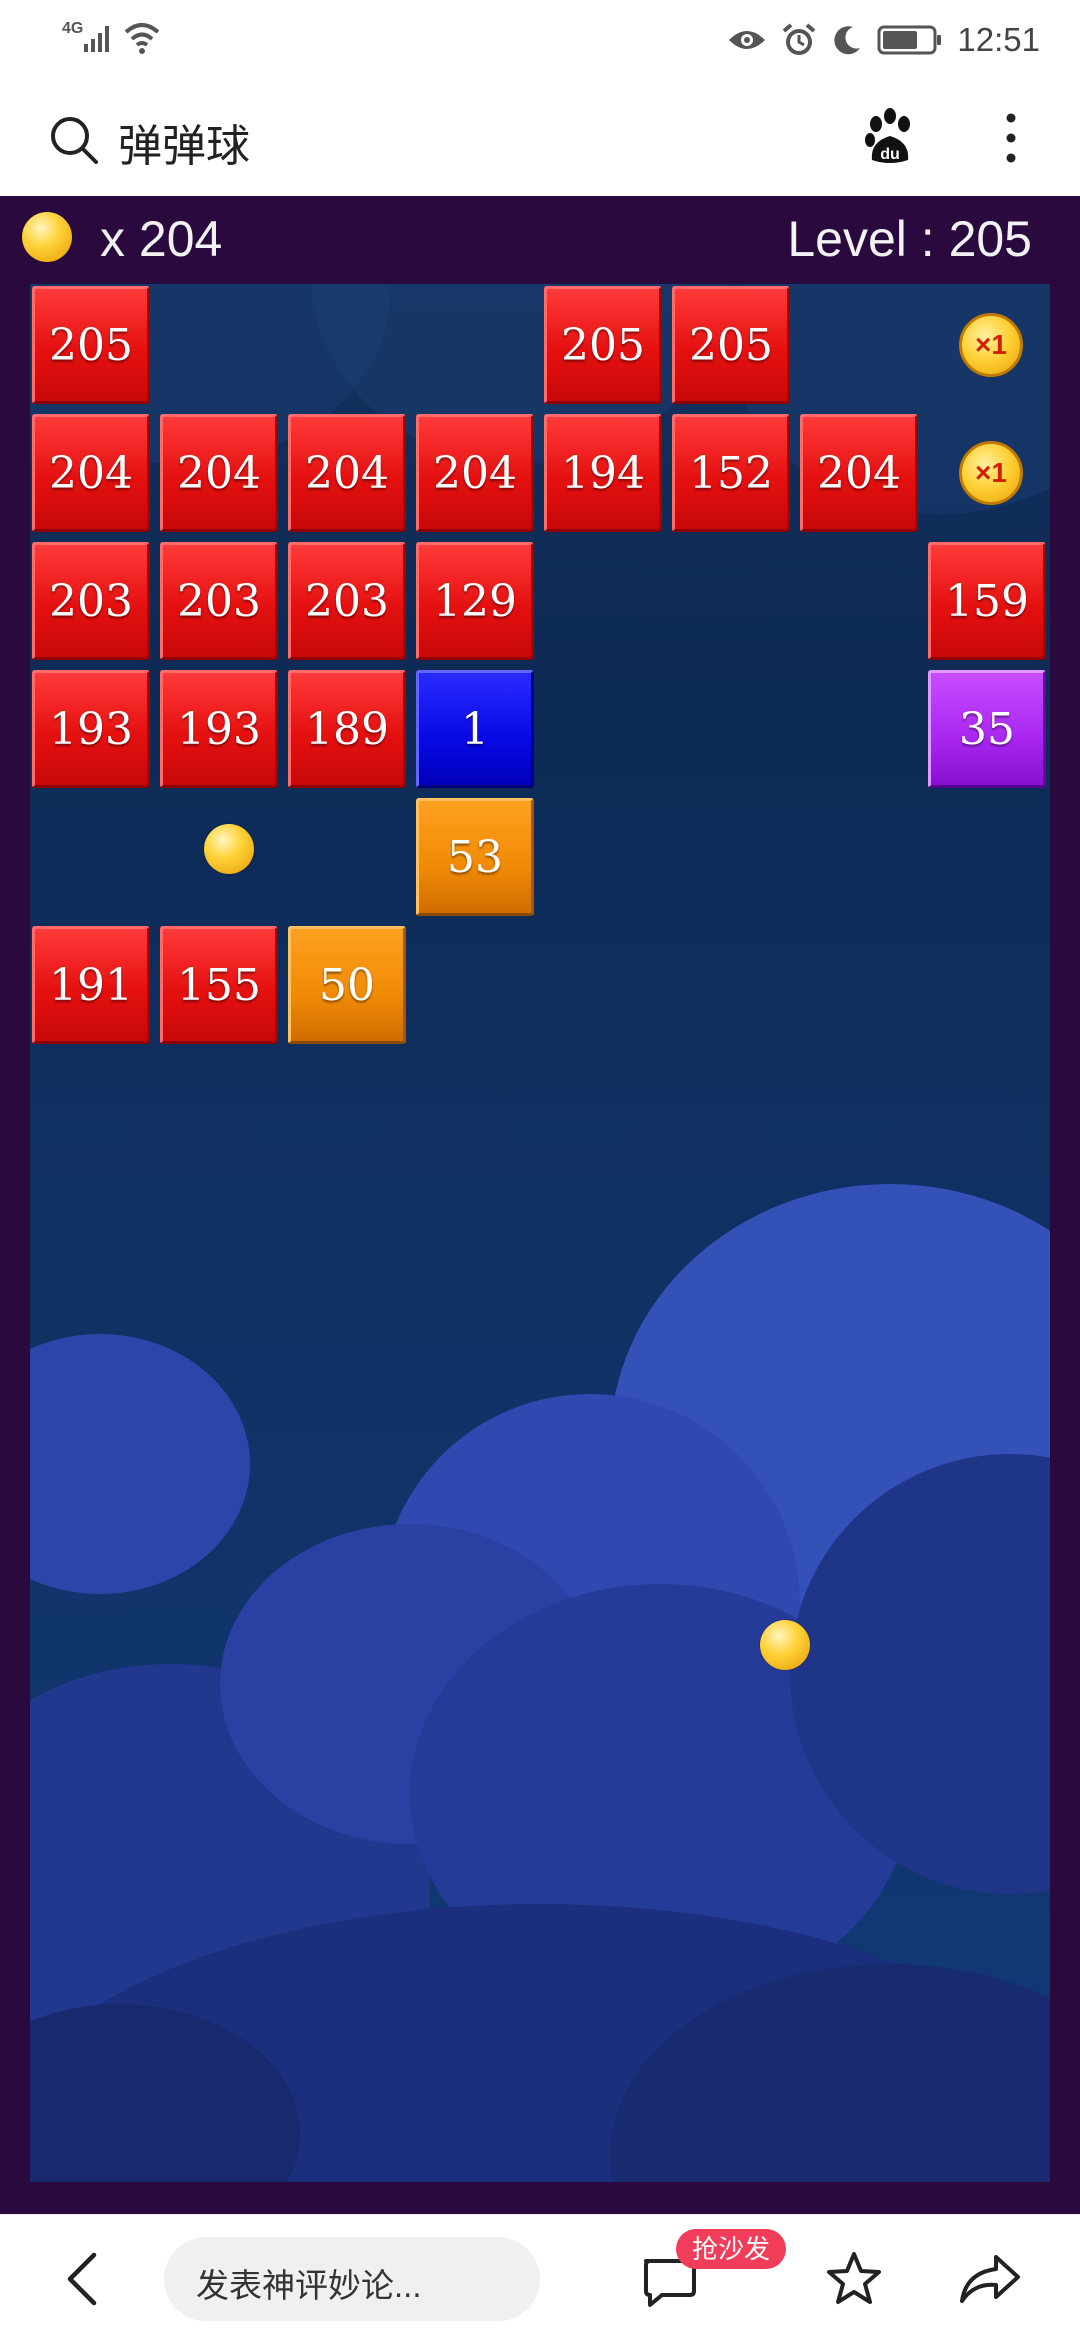 This screenshot has height=2341, width=1080. Describe the element at coordinates (731, 2249) in the screenshot. I see `sofa-badge: 抢沙发` at that location.